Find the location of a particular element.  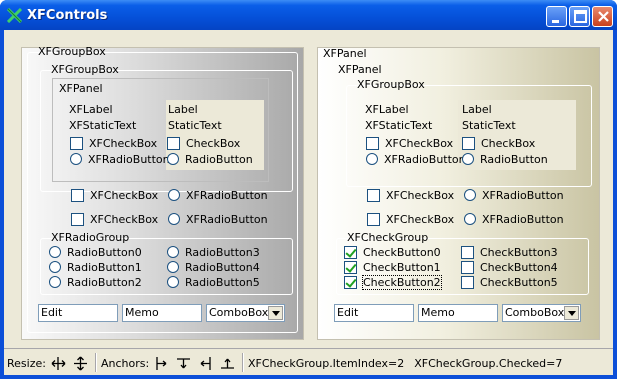

radio-label: RadioButton5 is located at coordinates (222, 282).